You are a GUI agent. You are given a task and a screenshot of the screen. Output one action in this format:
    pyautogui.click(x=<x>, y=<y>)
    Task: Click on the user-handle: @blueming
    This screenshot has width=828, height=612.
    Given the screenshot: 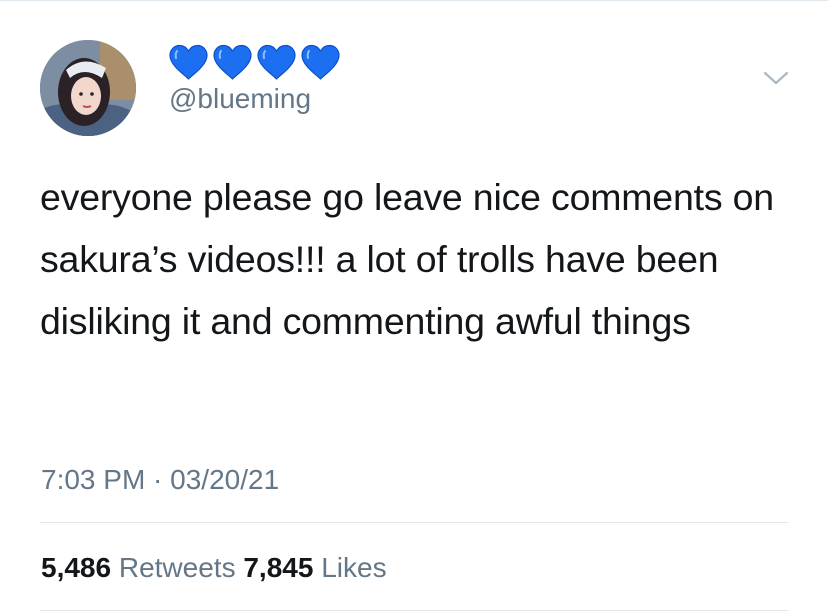 What is the action you would take?
    pyautogui.click(x=240, y=99)
    